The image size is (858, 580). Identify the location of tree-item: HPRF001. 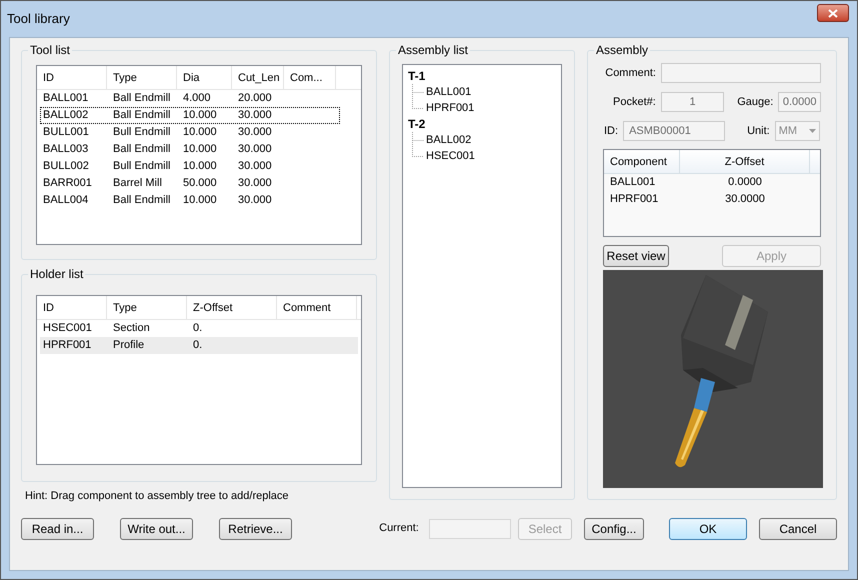
(450, 108).